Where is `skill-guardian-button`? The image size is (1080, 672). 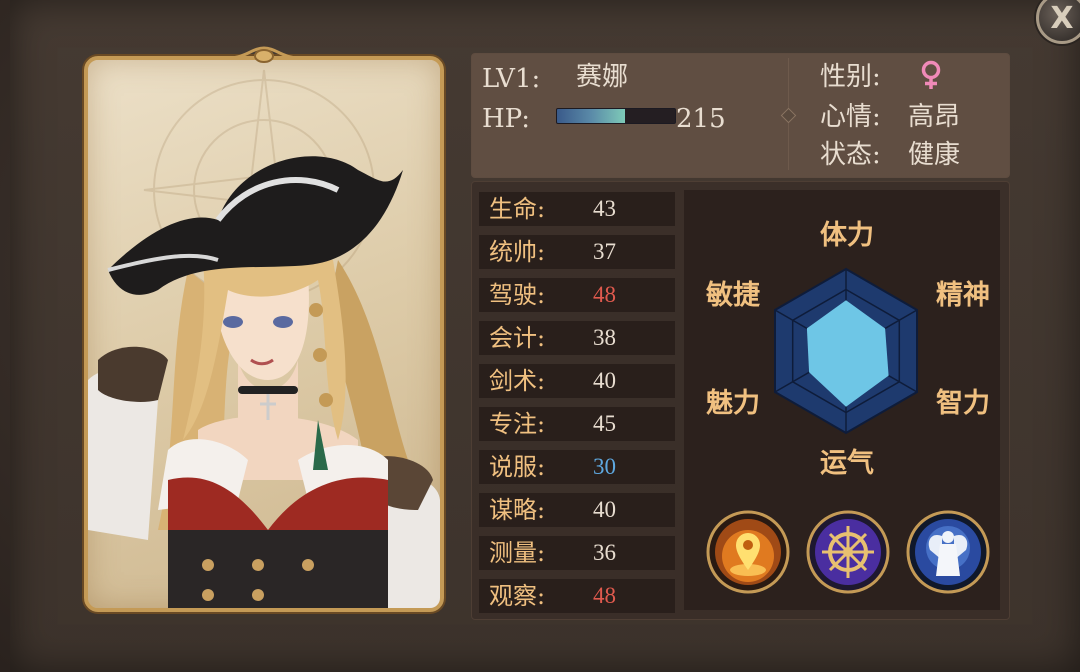
skill-guardian-button is located at coordinates (948, 552).